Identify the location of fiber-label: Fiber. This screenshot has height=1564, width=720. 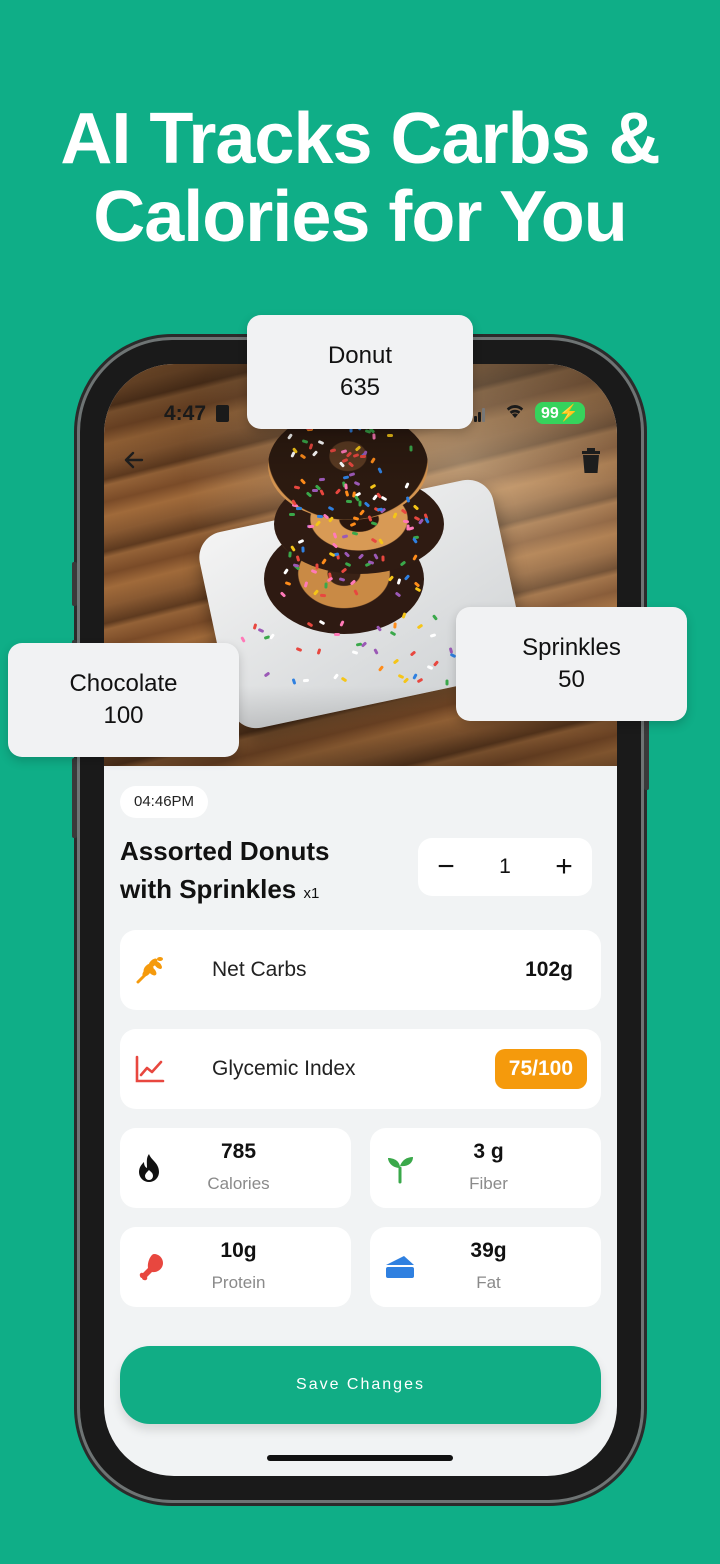
(488, 1183).